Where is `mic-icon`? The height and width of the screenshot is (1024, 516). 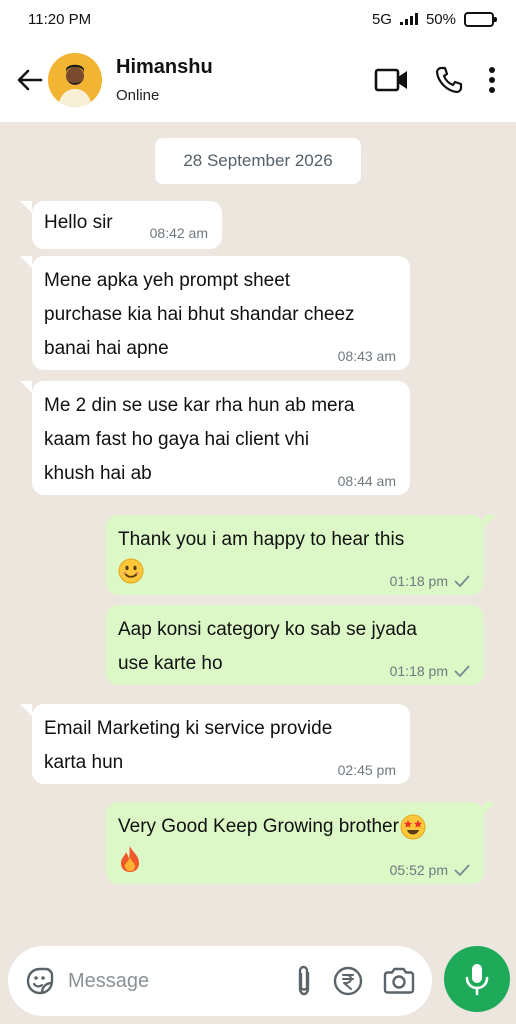 mic-icon is located at coordinates (477, 980).